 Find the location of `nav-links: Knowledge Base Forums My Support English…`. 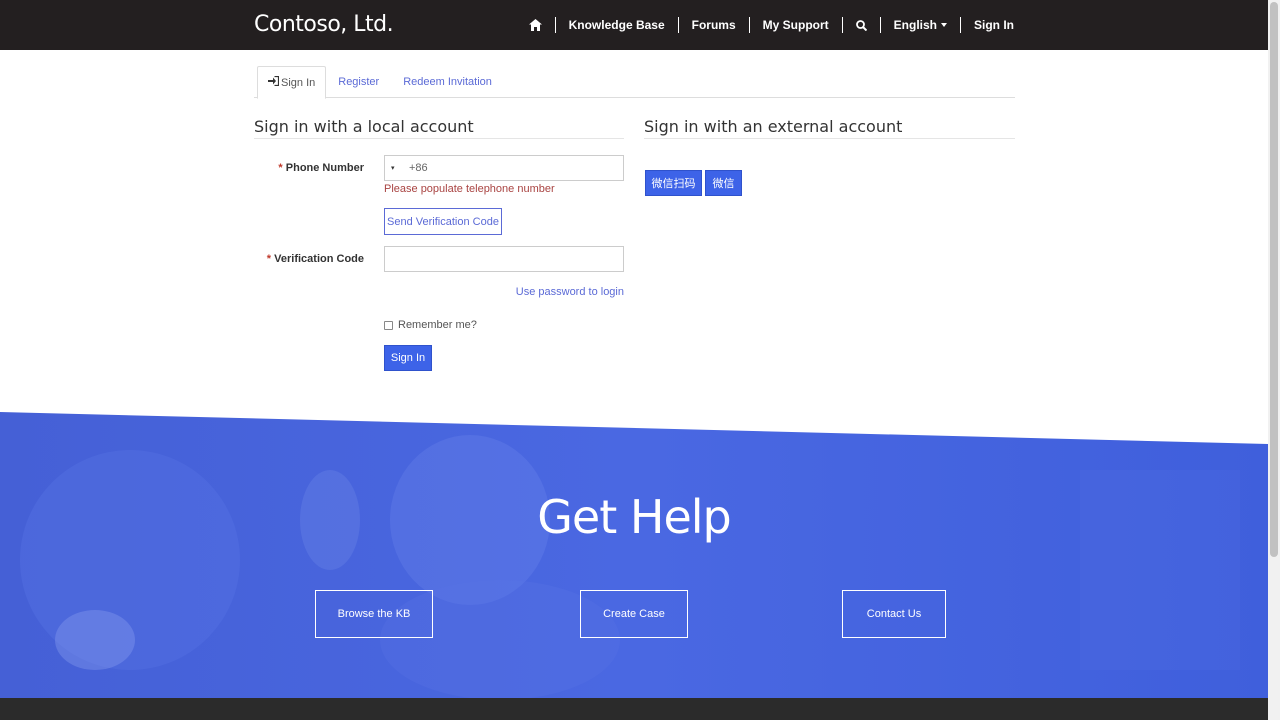

nav-links: Knowledge Base Forums My Support English… is located at coordinates (765, 25).